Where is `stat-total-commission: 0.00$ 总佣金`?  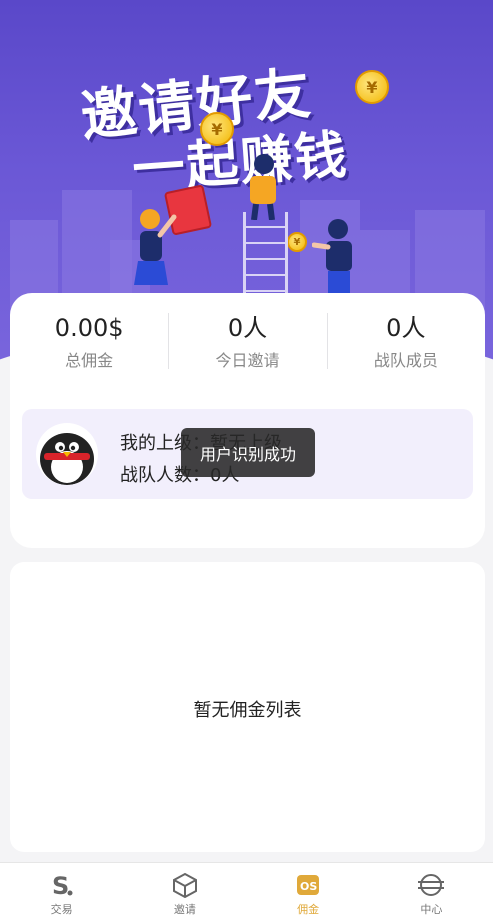 stat-total-commission: 0.00$ 总佣金 is located at coordinates (89, 342).